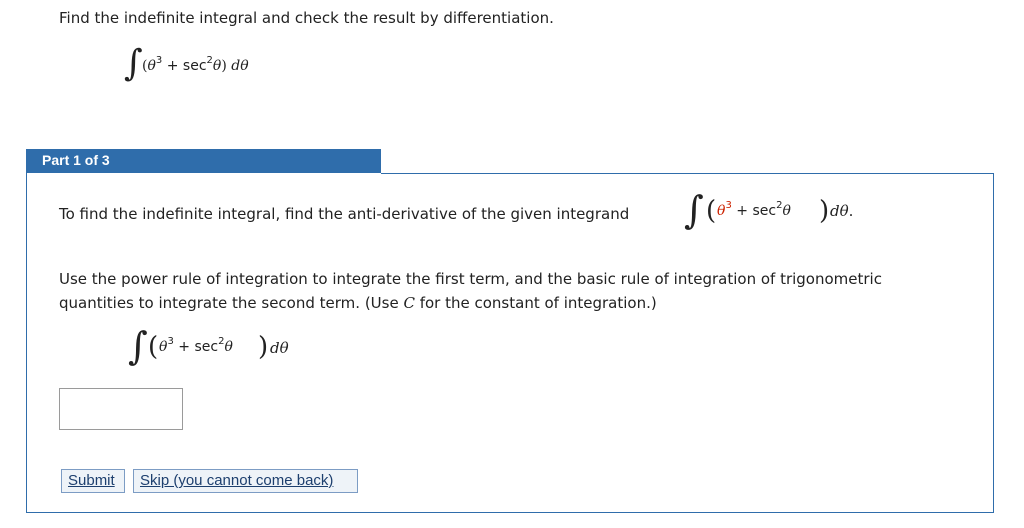 The width and height of the screenshot is (1024, 528). What do you see at coordinates (93, 481) in the screenshot?
I see `submit-button: Submit` at bounding box center [93, 481].